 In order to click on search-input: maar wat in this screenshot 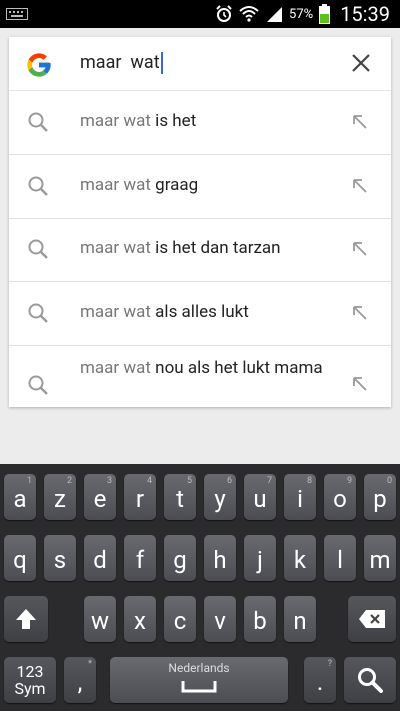, I will do `click(121, 63)`.